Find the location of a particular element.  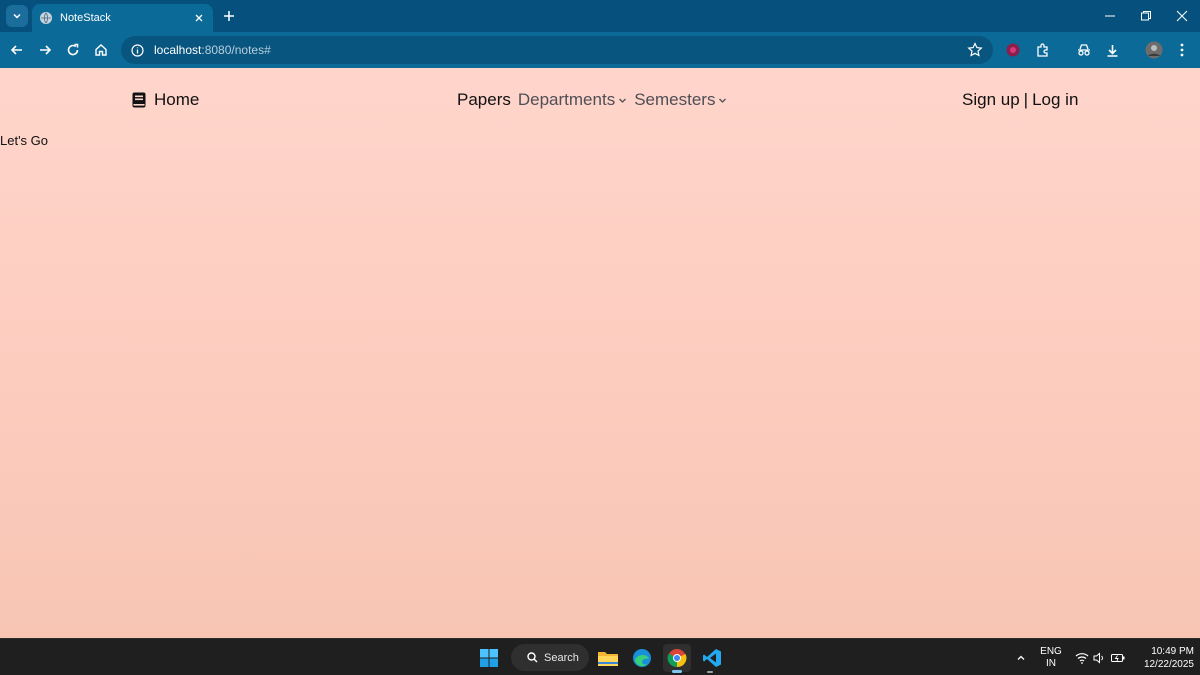

reload-button is located at coordinates (73, 50).